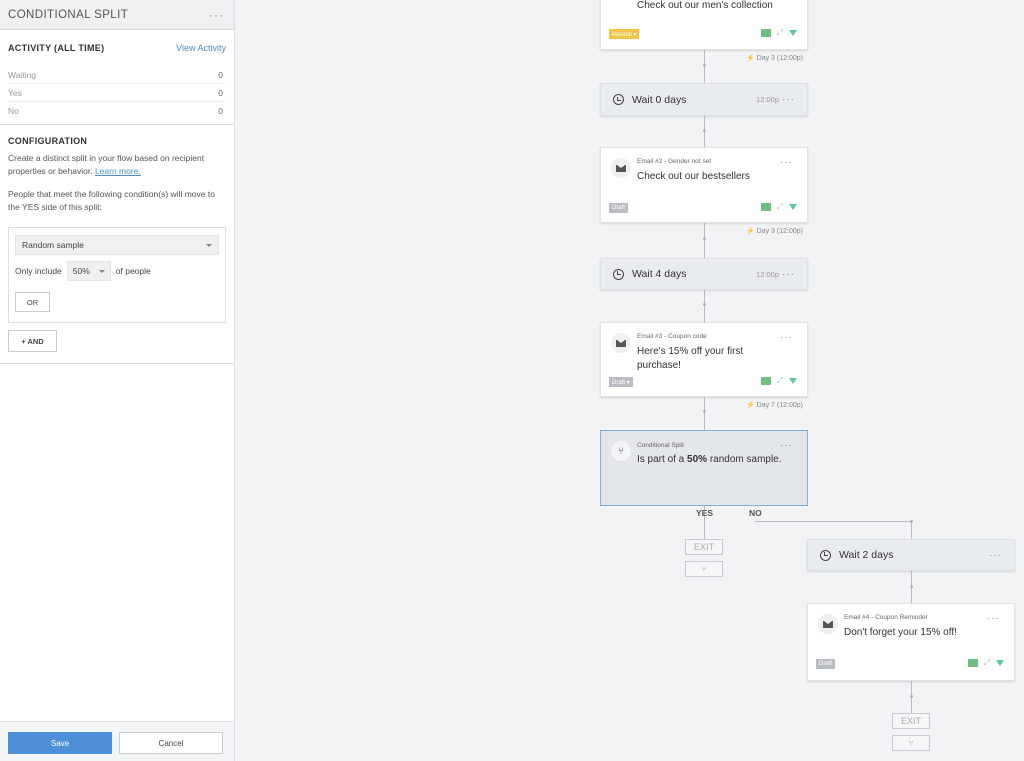 The width and height of the screenshot is (1024, 761). What do you see at coordinates (755, 513) in the screenshot?
I see `no-branch-label: NO` at bounding box center [755, 513].